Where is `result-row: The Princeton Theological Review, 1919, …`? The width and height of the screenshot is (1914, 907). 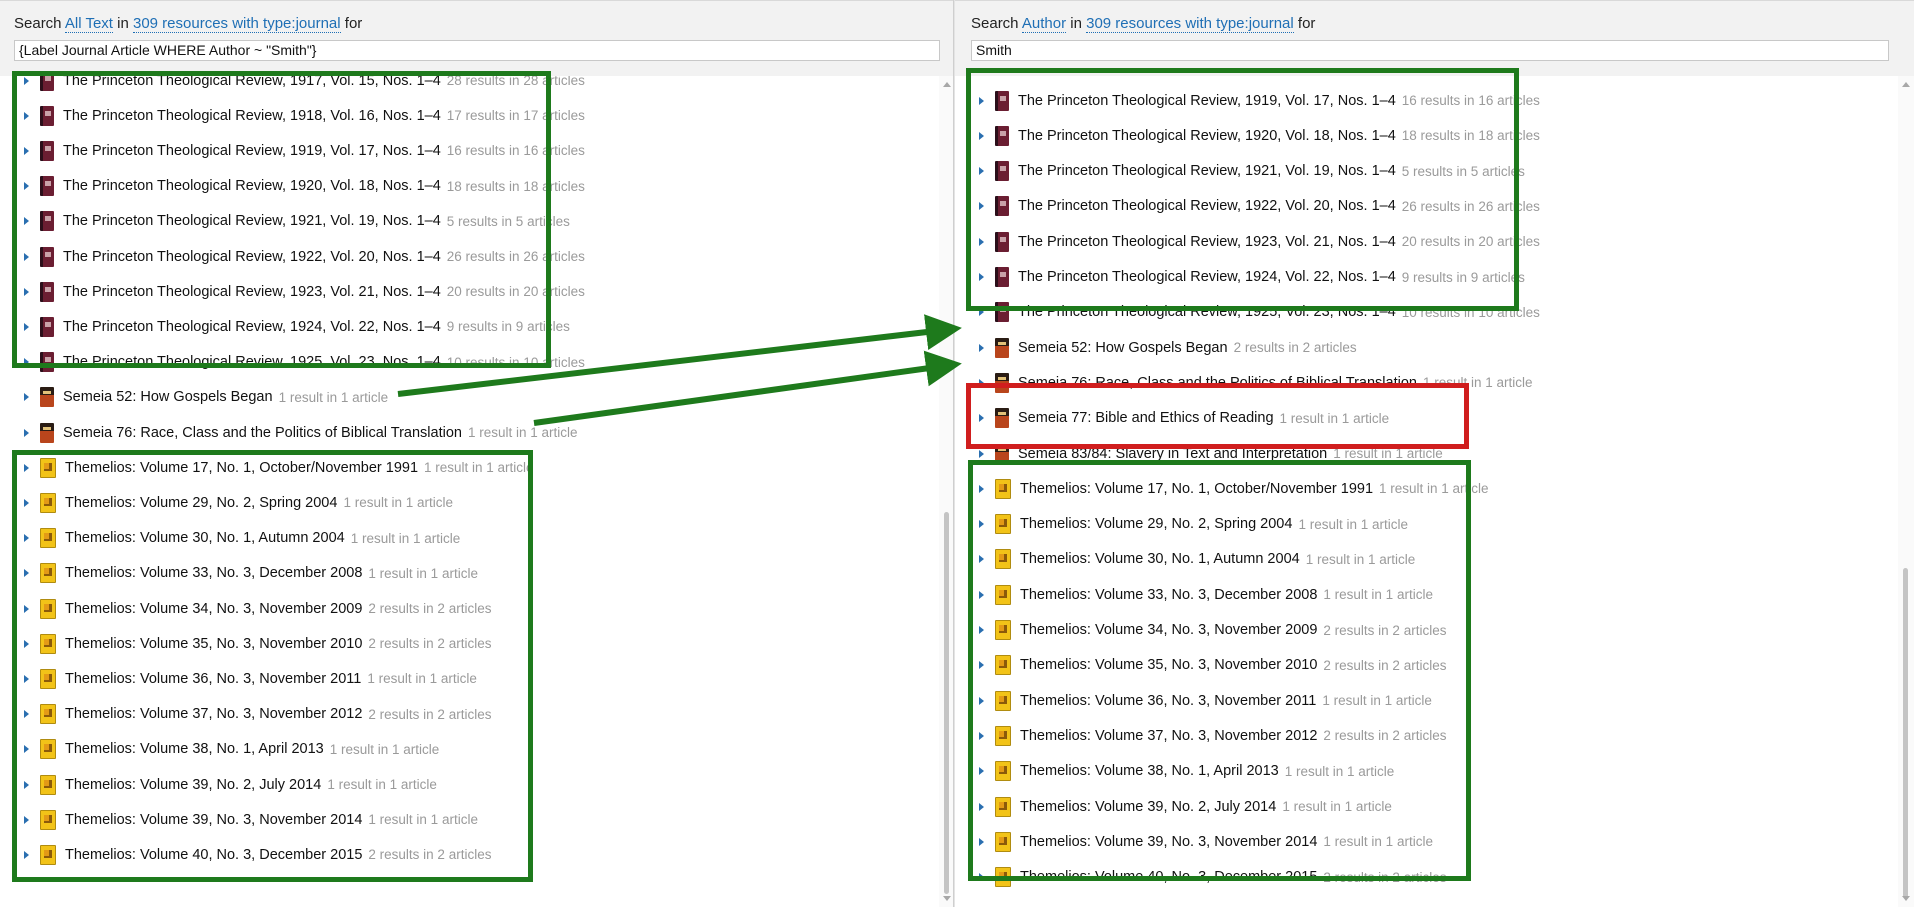 result-row: The Princeton Theological Review, 1919, … is located at coordinates (292, 150).